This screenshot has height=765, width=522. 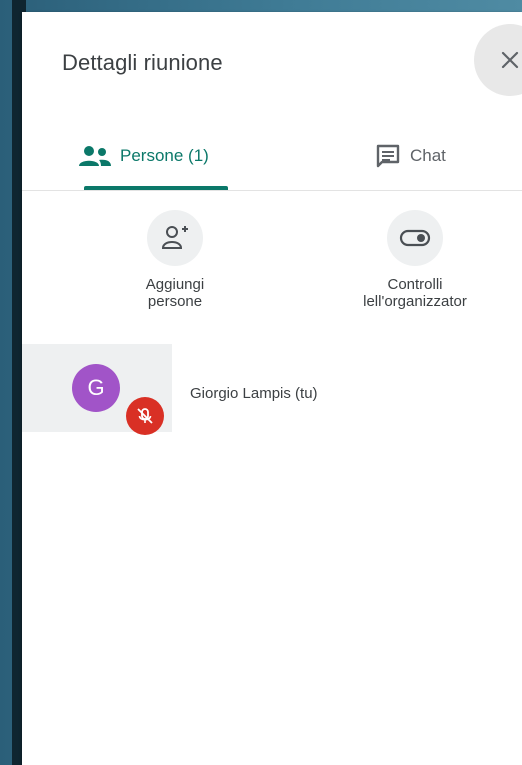 What do you see at coordinates (164, 155) in the screenshot?
I see `tab-people-label: Persone (1)` at bounding box center [164, 155].